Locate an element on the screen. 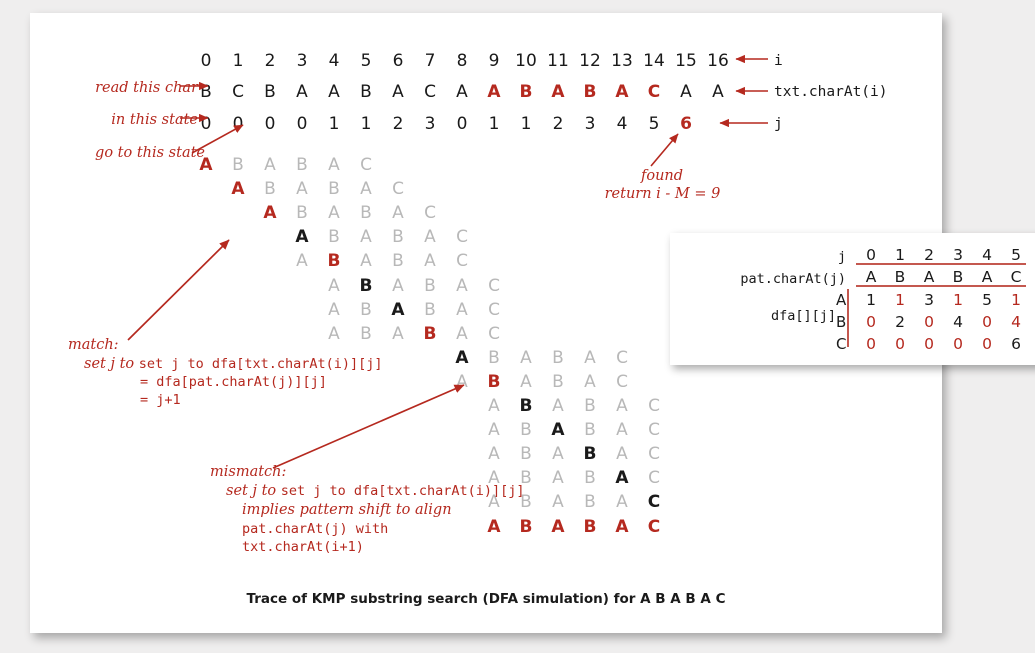 This screenshot has width=1035, height=653. annotation-in-this-state: in this state is located at coordinates (154, 120).